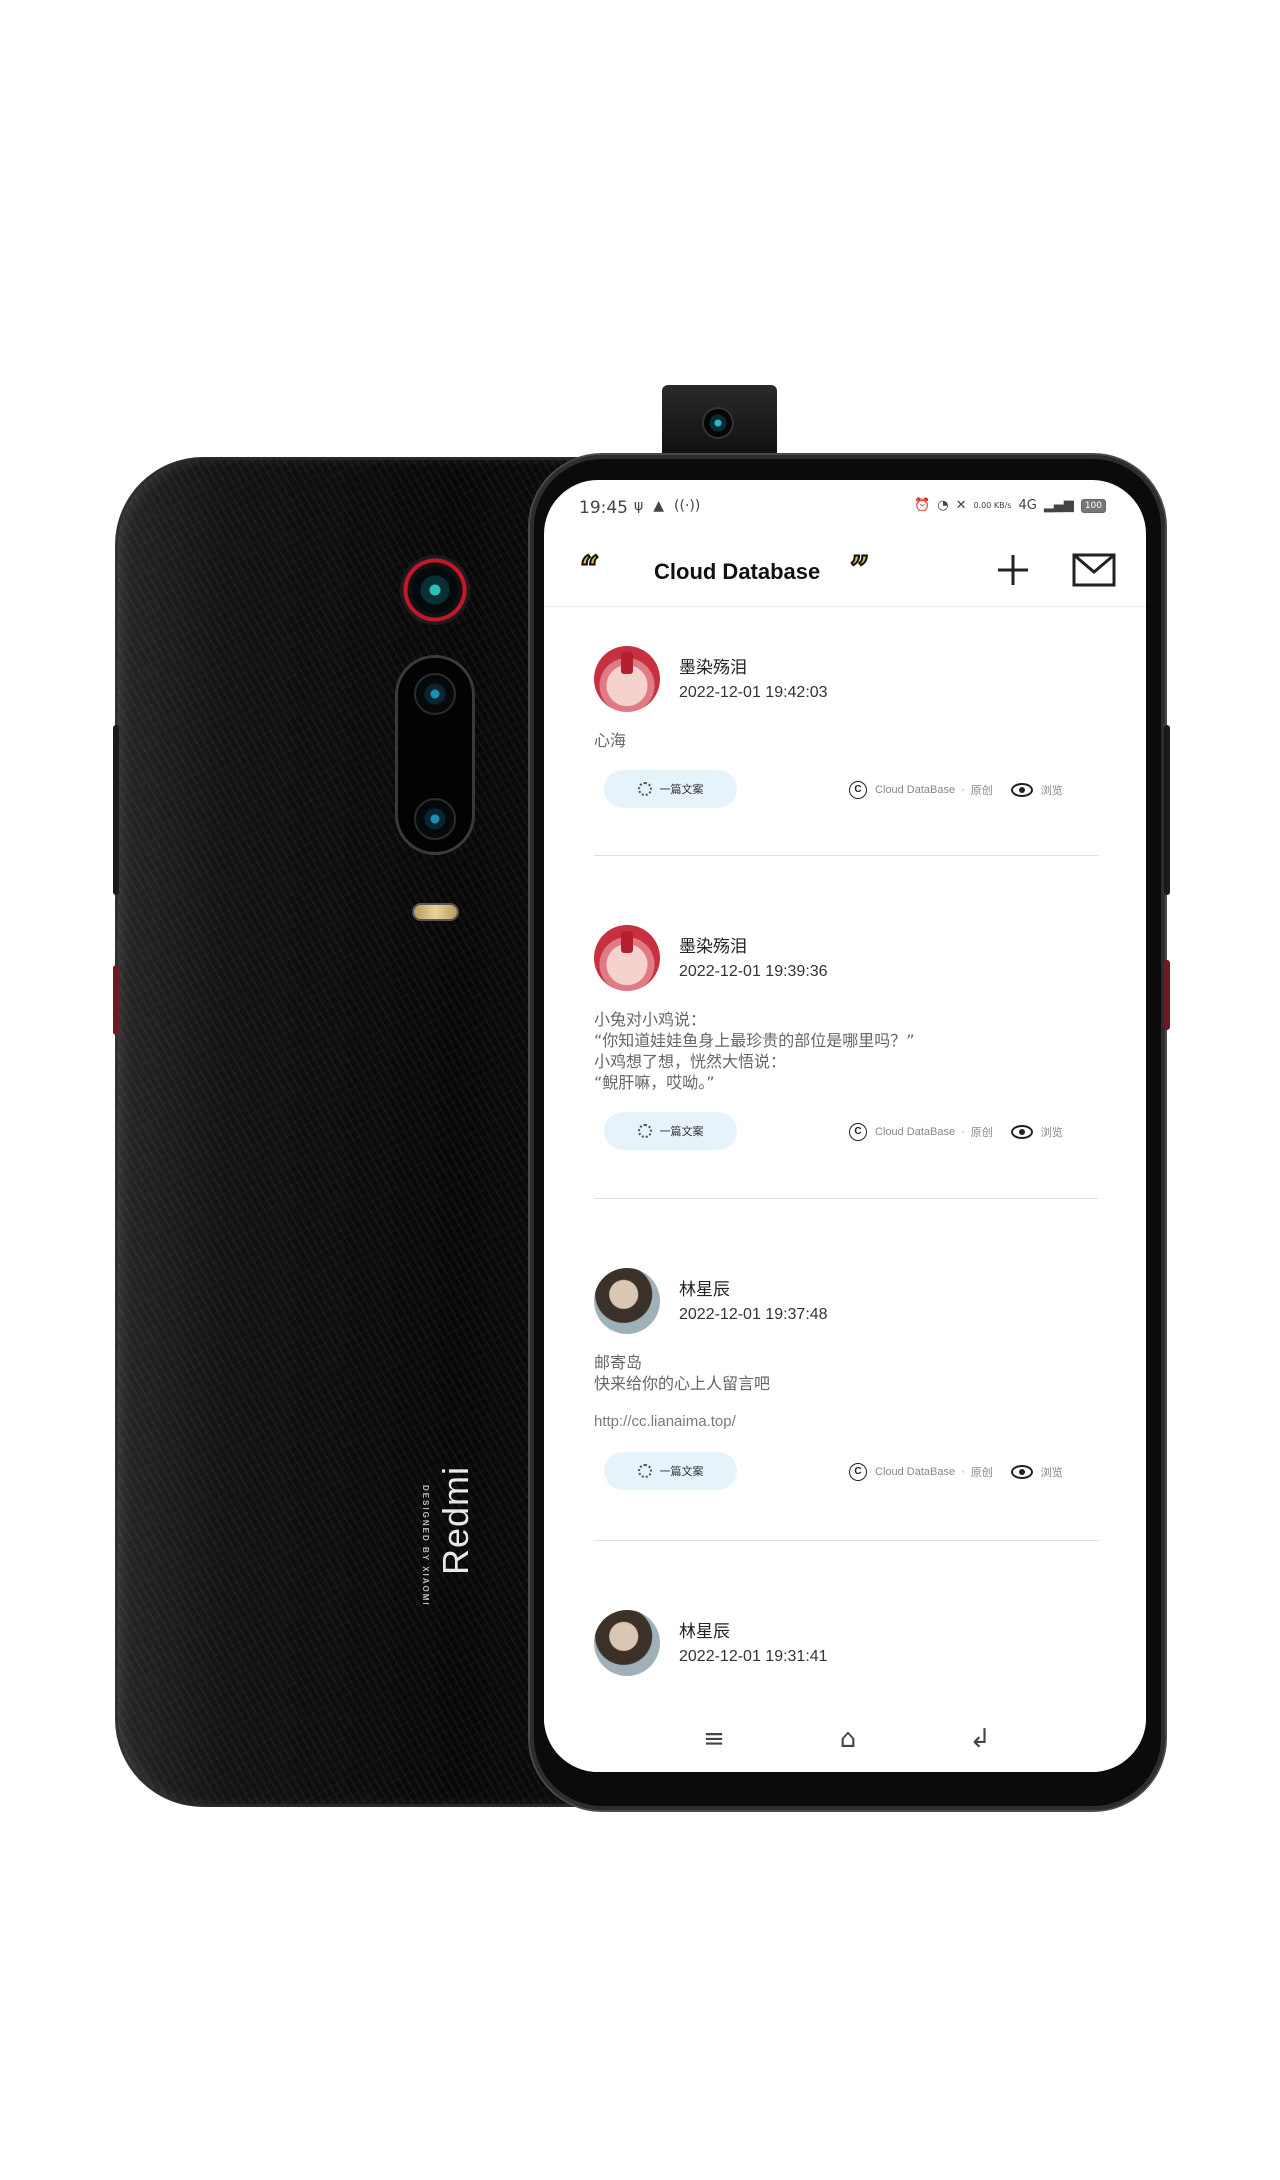  What do you see at coordinates (435, 912) in the screenshot?
I see `flash-icon` at bounding box center [435, 912].